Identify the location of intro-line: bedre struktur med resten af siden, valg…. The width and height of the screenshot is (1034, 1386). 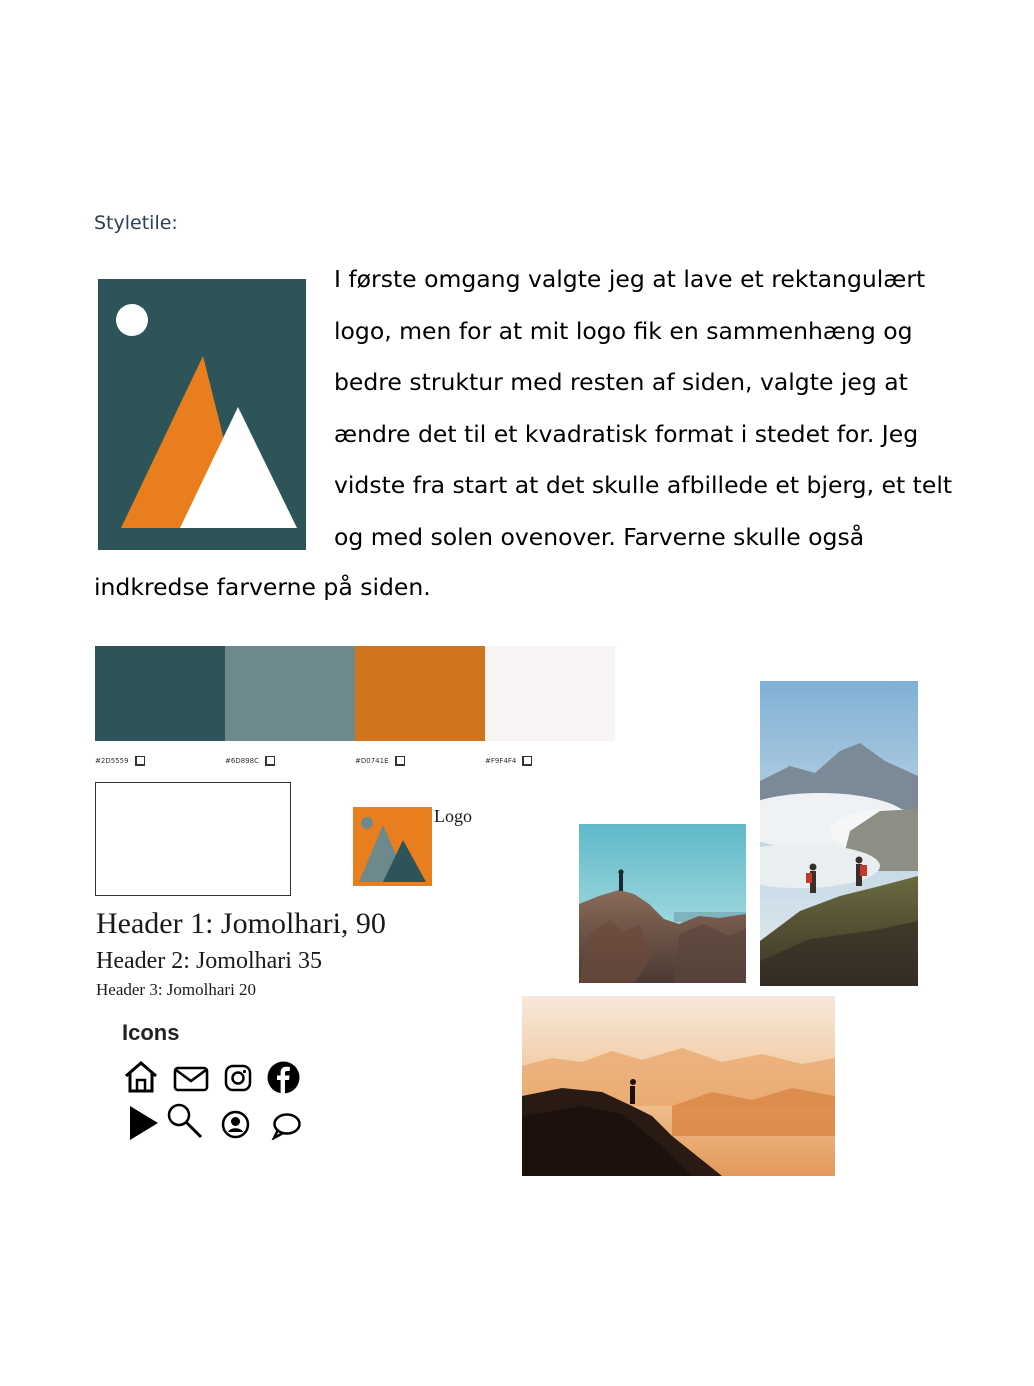
(621, 382).